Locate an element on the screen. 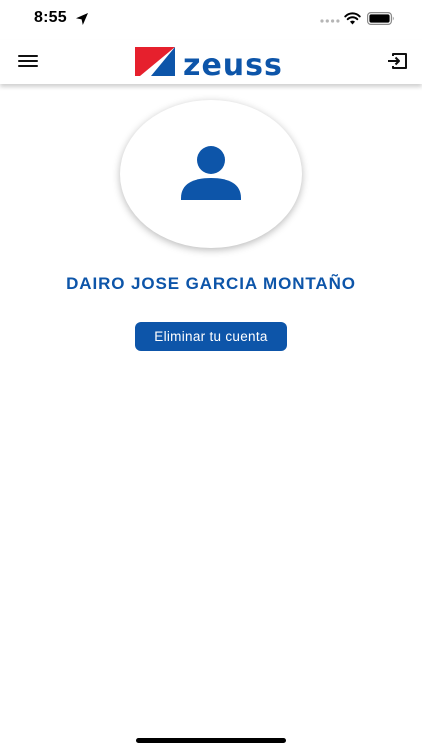  avatar is located at coordinates (211, 174).